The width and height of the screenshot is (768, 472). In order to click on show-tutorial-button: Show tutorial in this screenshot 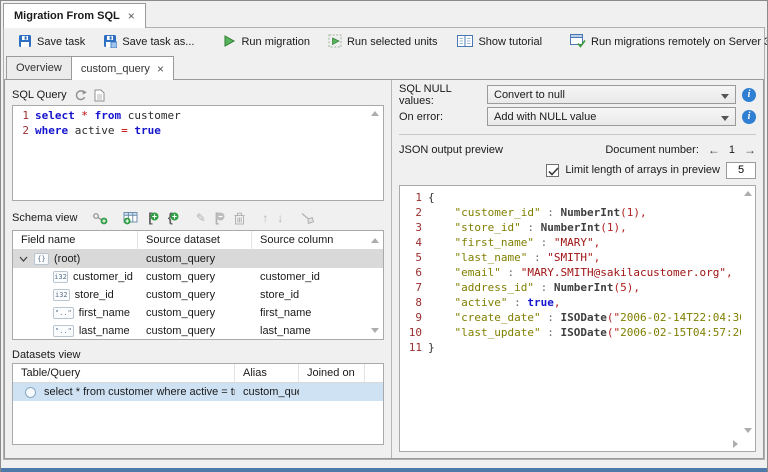, I will do `click(499, 42)`.